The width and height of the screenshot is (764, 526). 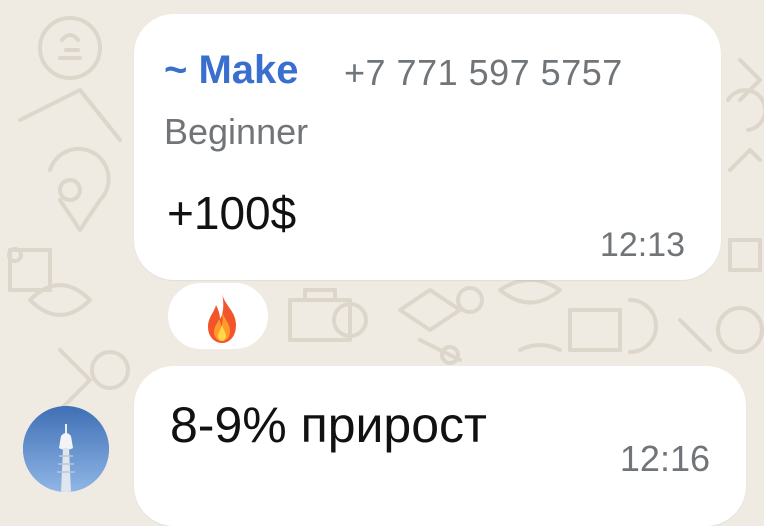 I want to click on sender-role-label: Beginner, so click(x=236, y=131).